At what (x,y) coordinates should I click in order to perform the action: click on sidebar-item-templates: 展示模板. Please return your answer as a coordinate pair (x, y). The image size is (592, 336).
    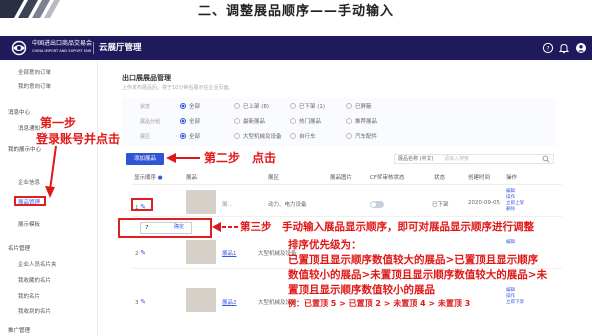
    Looking at the image, I should click on (29, 224).